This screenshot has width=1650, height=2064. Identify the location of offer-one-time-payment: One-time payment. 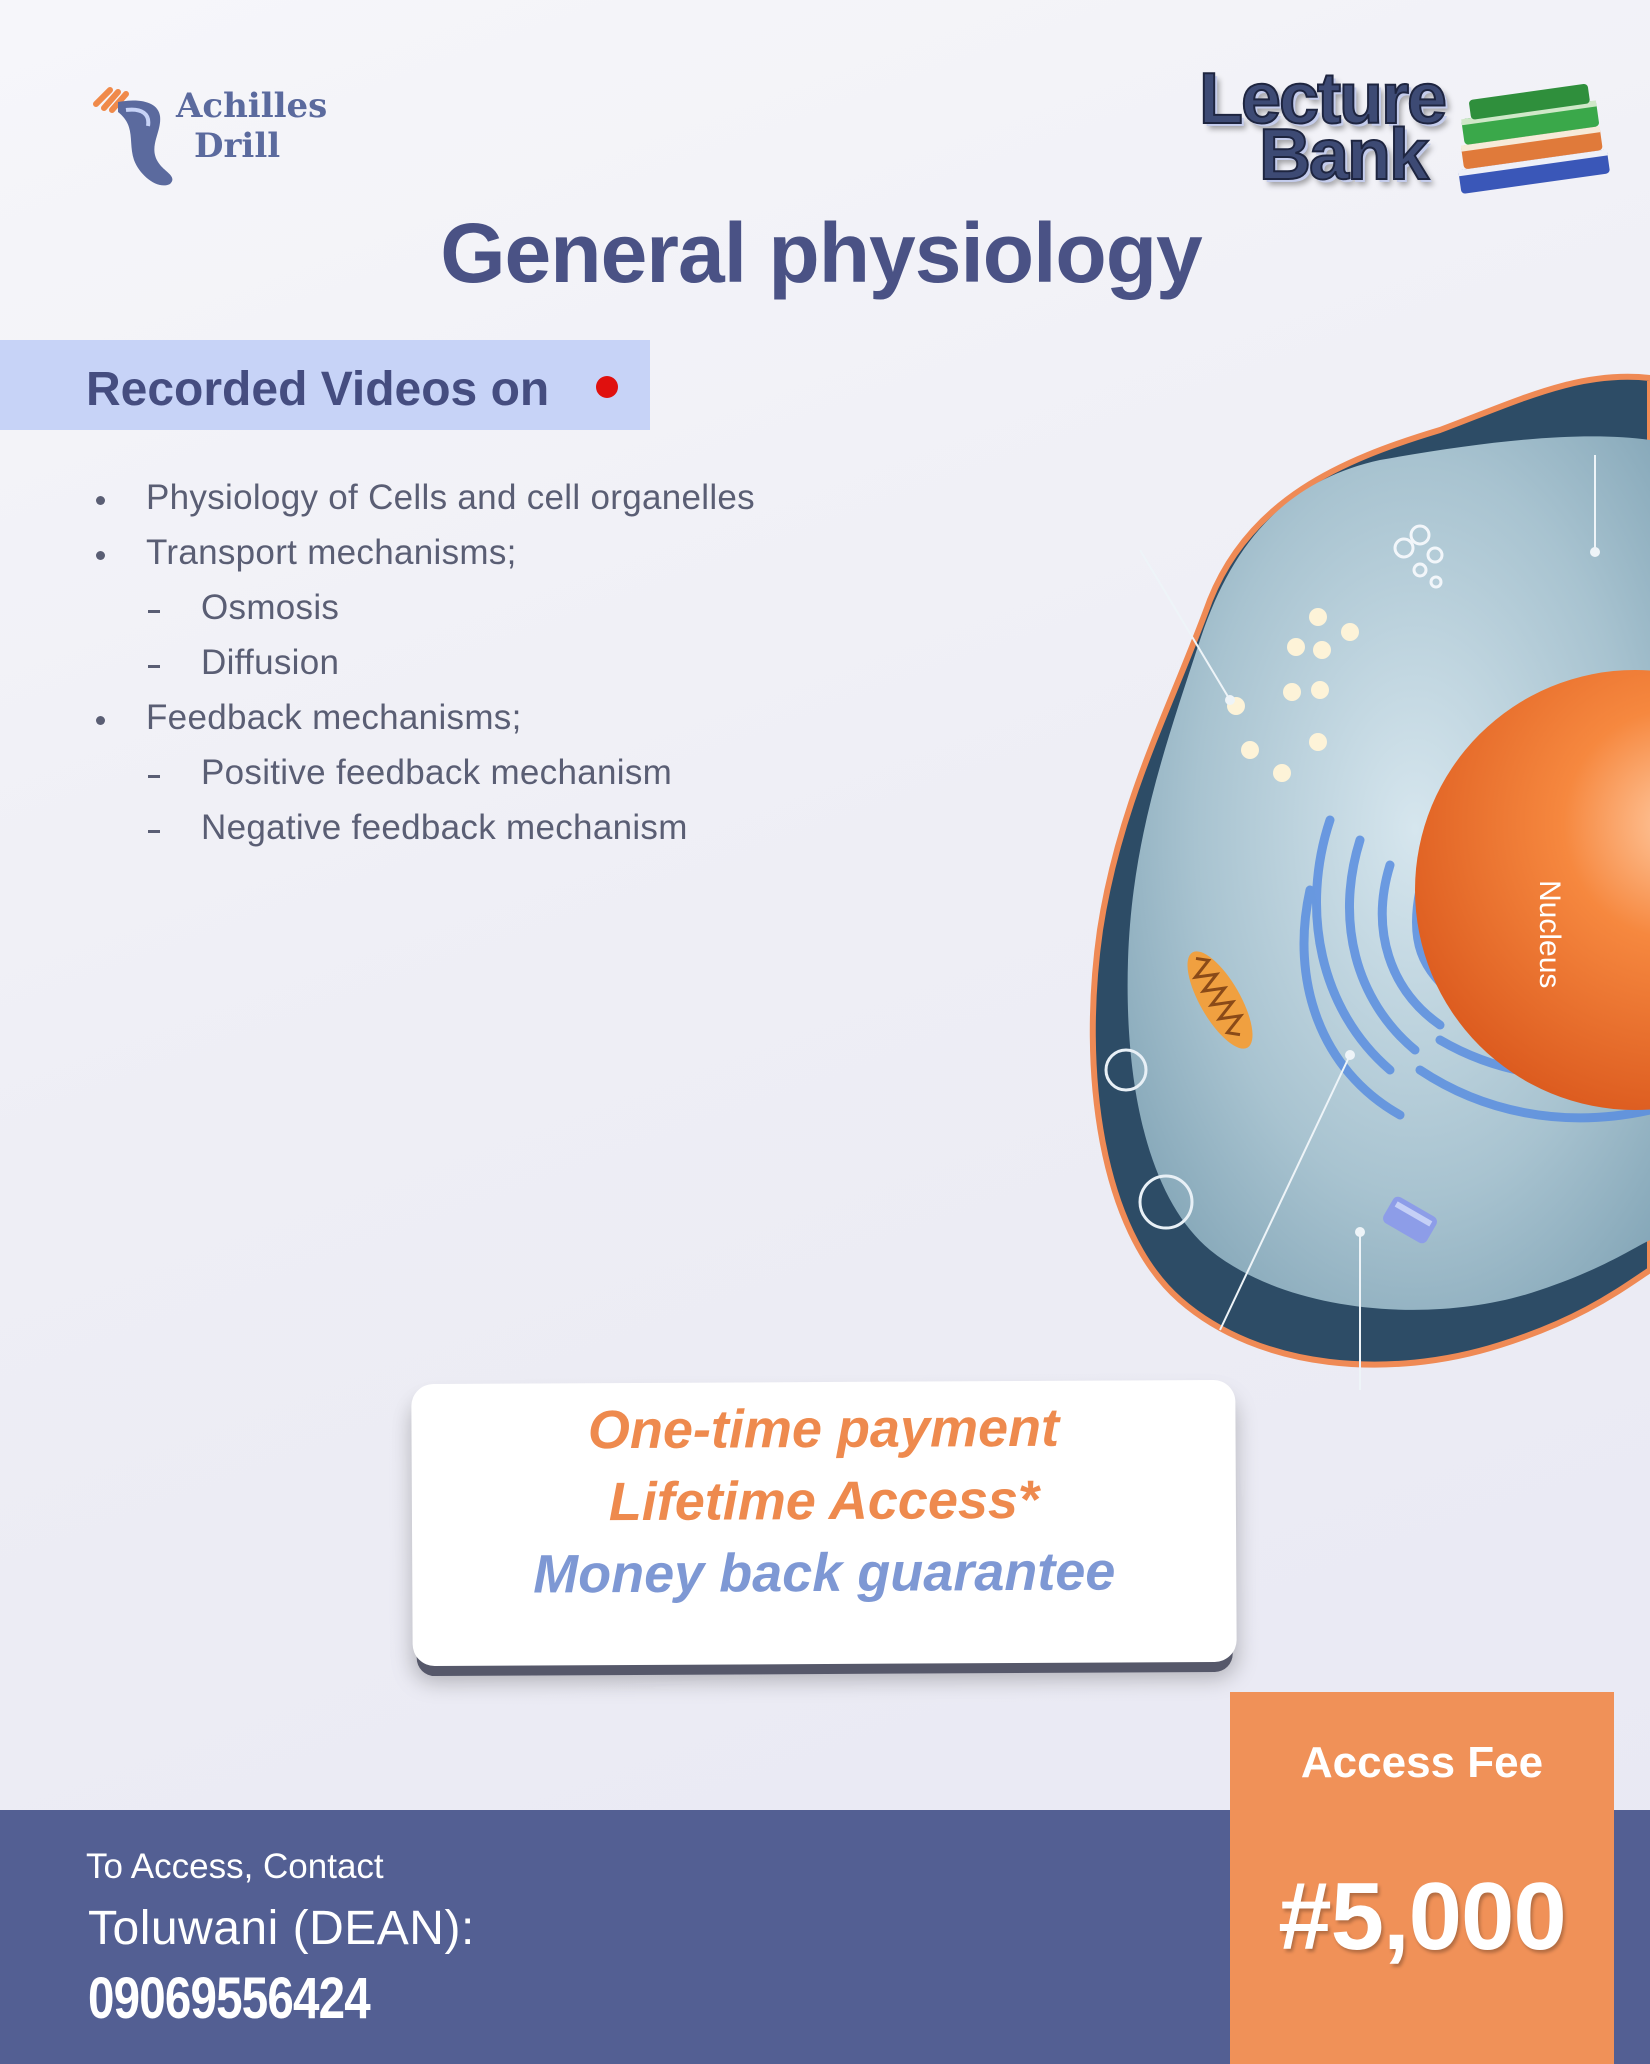
(823, 1429).